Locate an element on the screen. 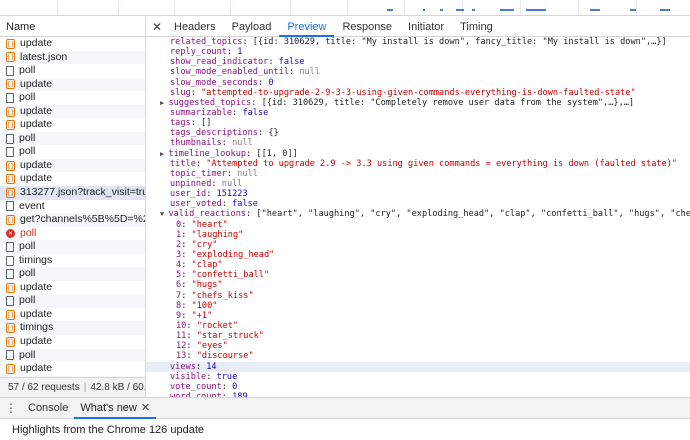 The width and height of the screenshot is (690, 440). tab-initiator: Initiator is located at coordinates (426, 27).